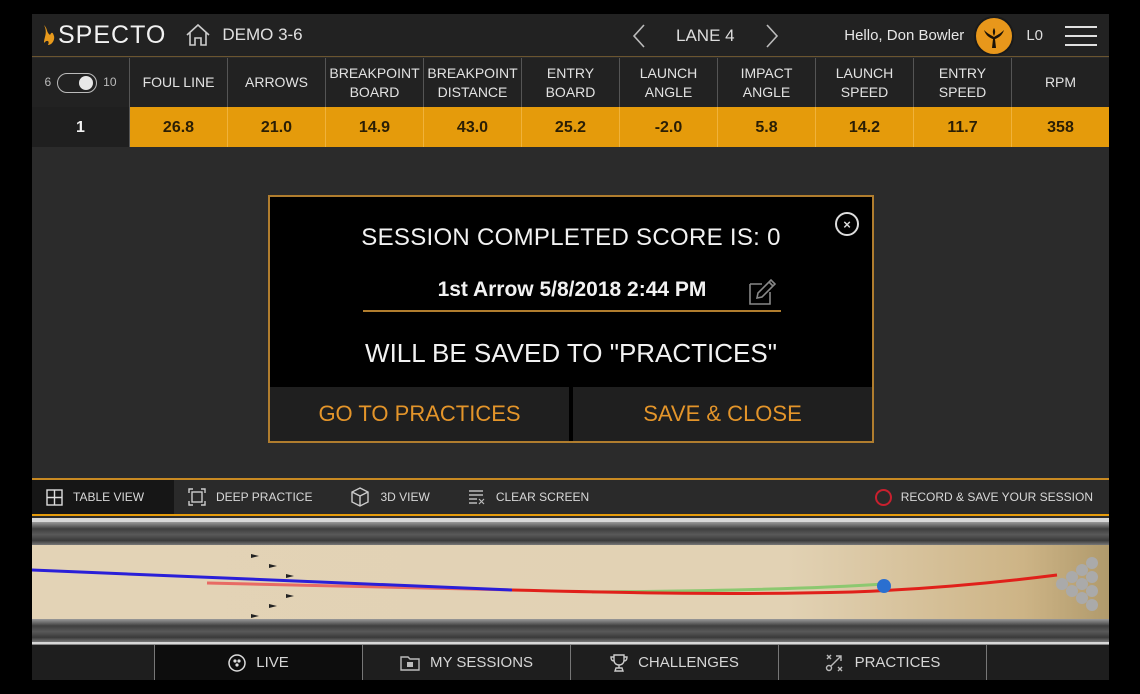 The height and width of the screenshot is (694, 1140). I want to click on nav-challenges: CHALLENGES, so click(675, 662).